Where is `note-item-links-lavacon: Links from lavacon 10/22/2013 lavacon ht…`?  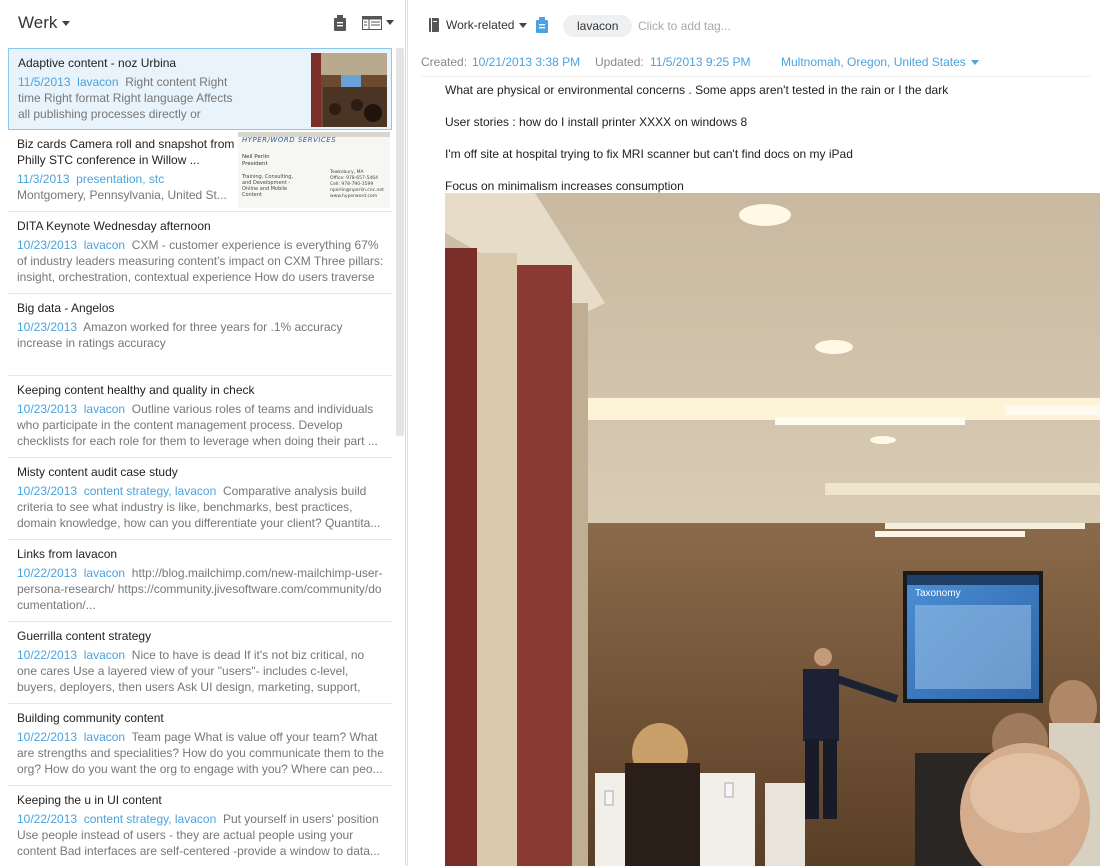
note-item-links-lavacon: Links from lavacon 10/22/2013 lavacon ht… is located at coordinates (200, 581).